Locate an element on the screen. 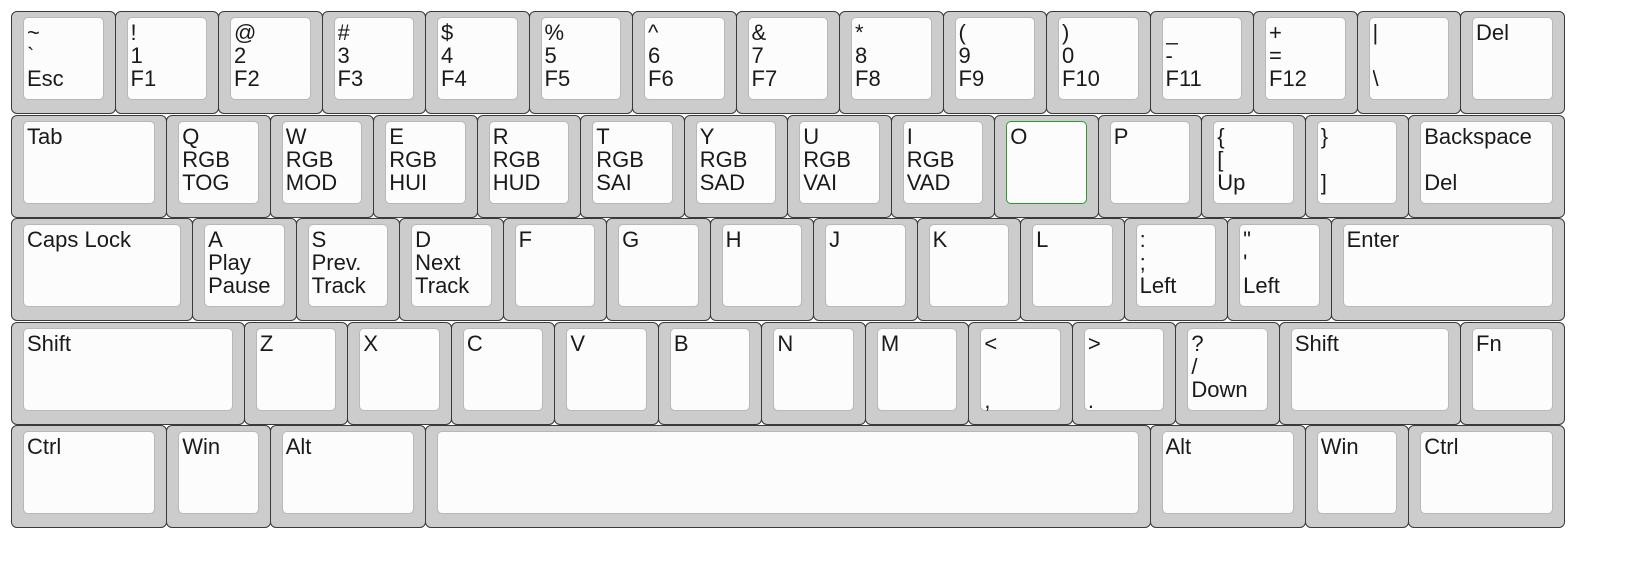 The height and width of the screenshot is (562, 1640). key-legends: F is located at coordinates (559, 268).